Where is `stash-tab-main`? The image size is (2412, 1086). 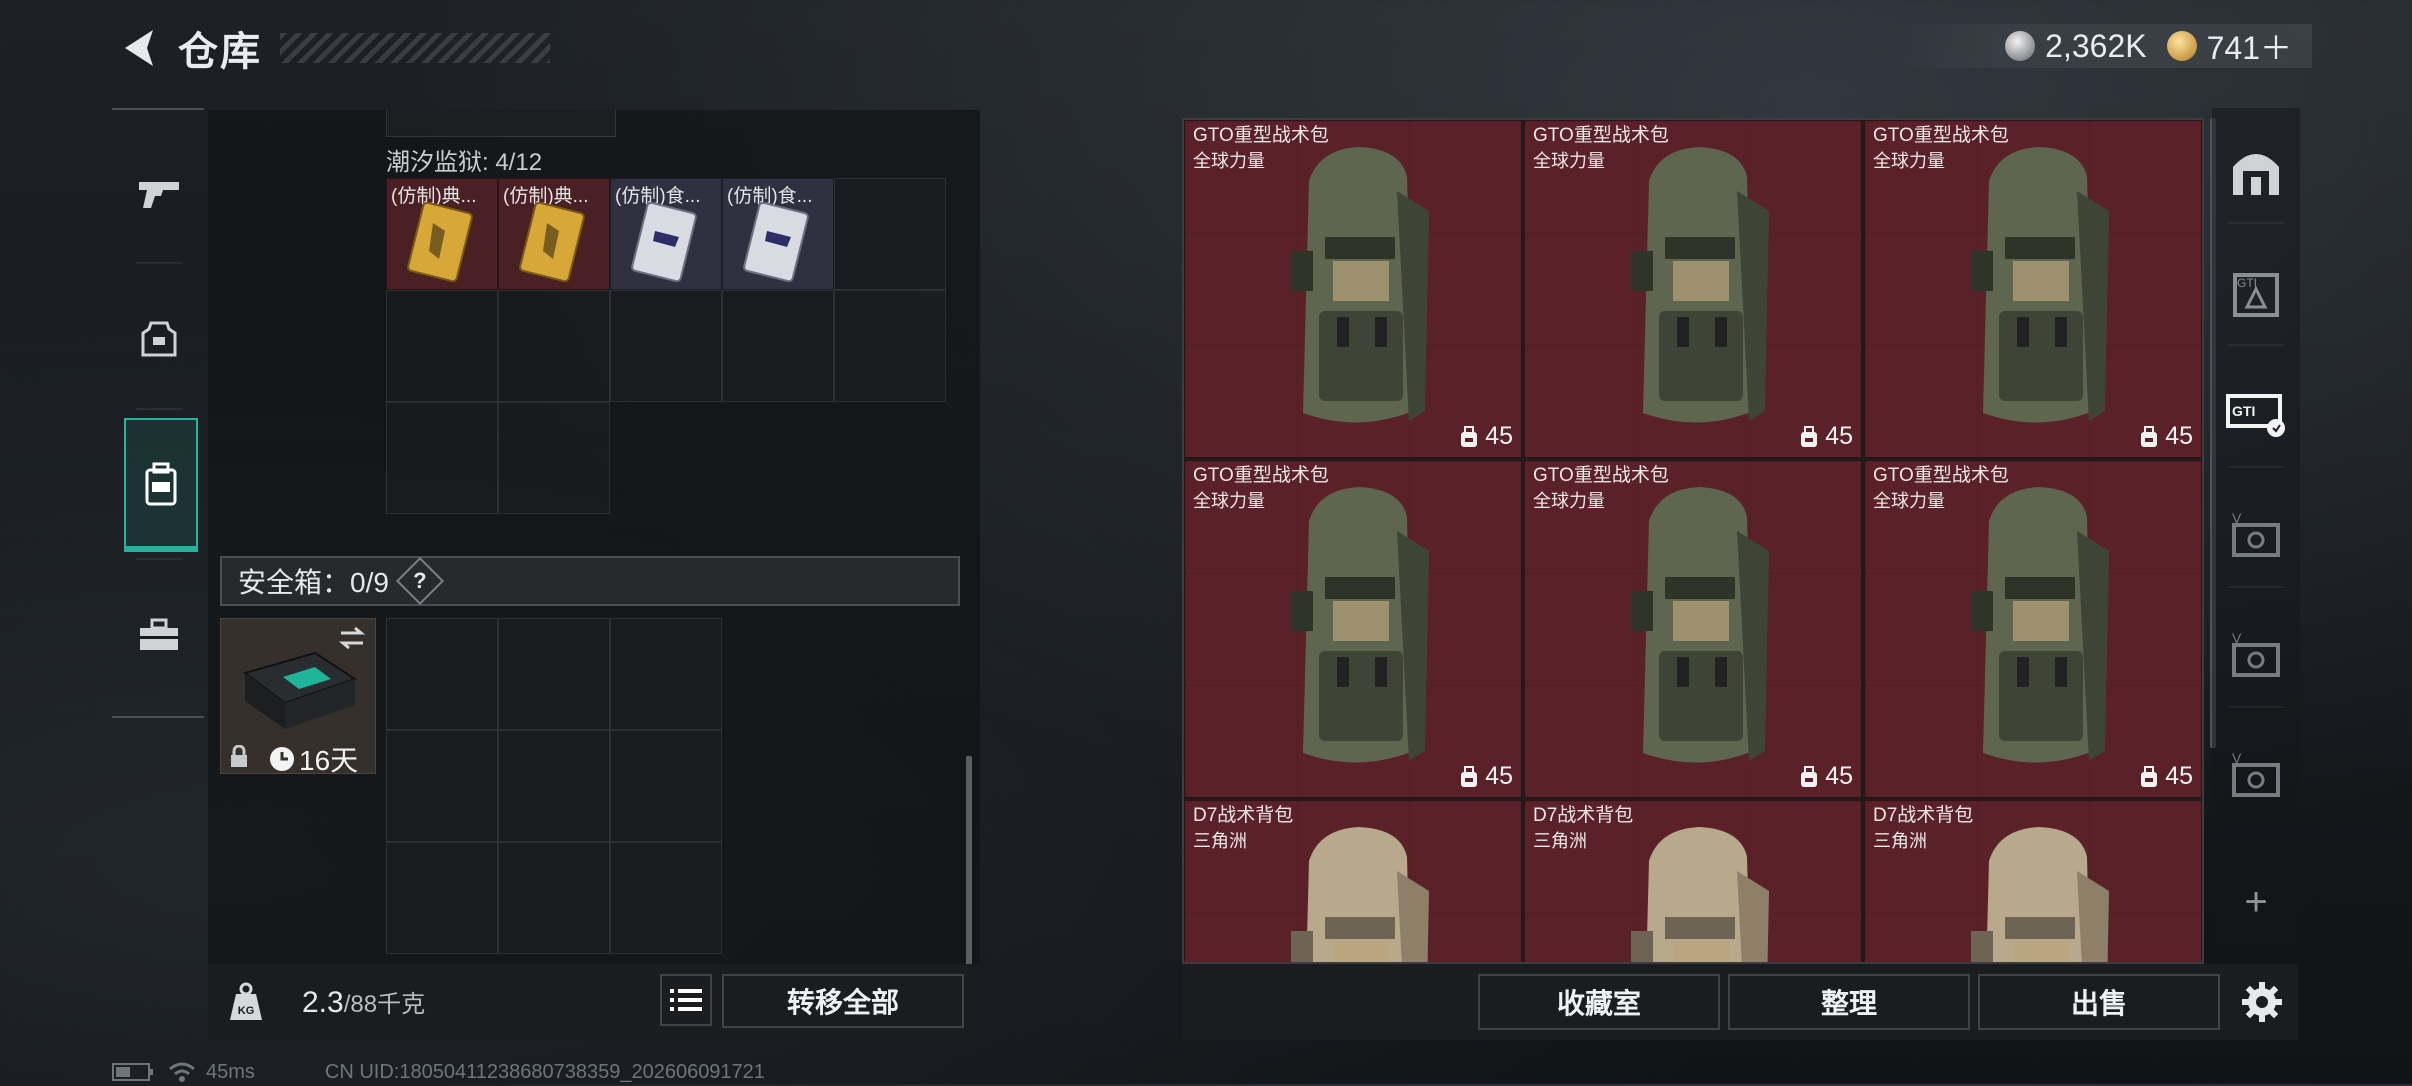 stash-tab-main is located at coordinates (2256, 172).